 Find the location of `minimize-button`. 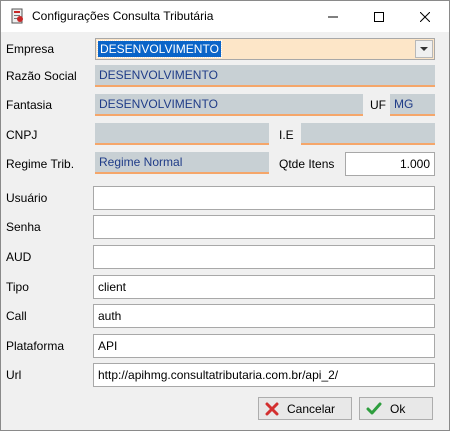

minimize-button is located at coordinates (333, 16).